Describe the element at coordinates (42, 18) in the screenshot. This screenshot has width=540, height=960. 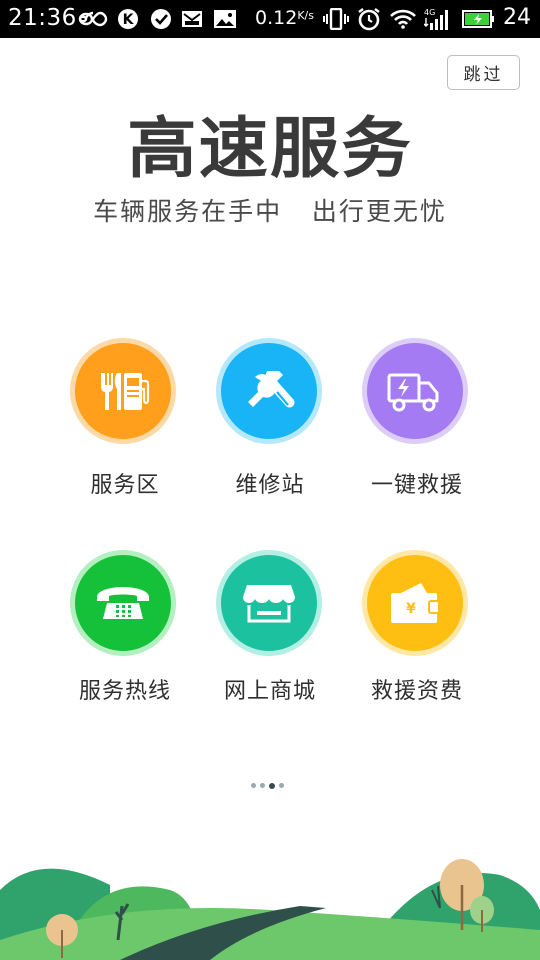
I see `status-time: 21:36` at that location.